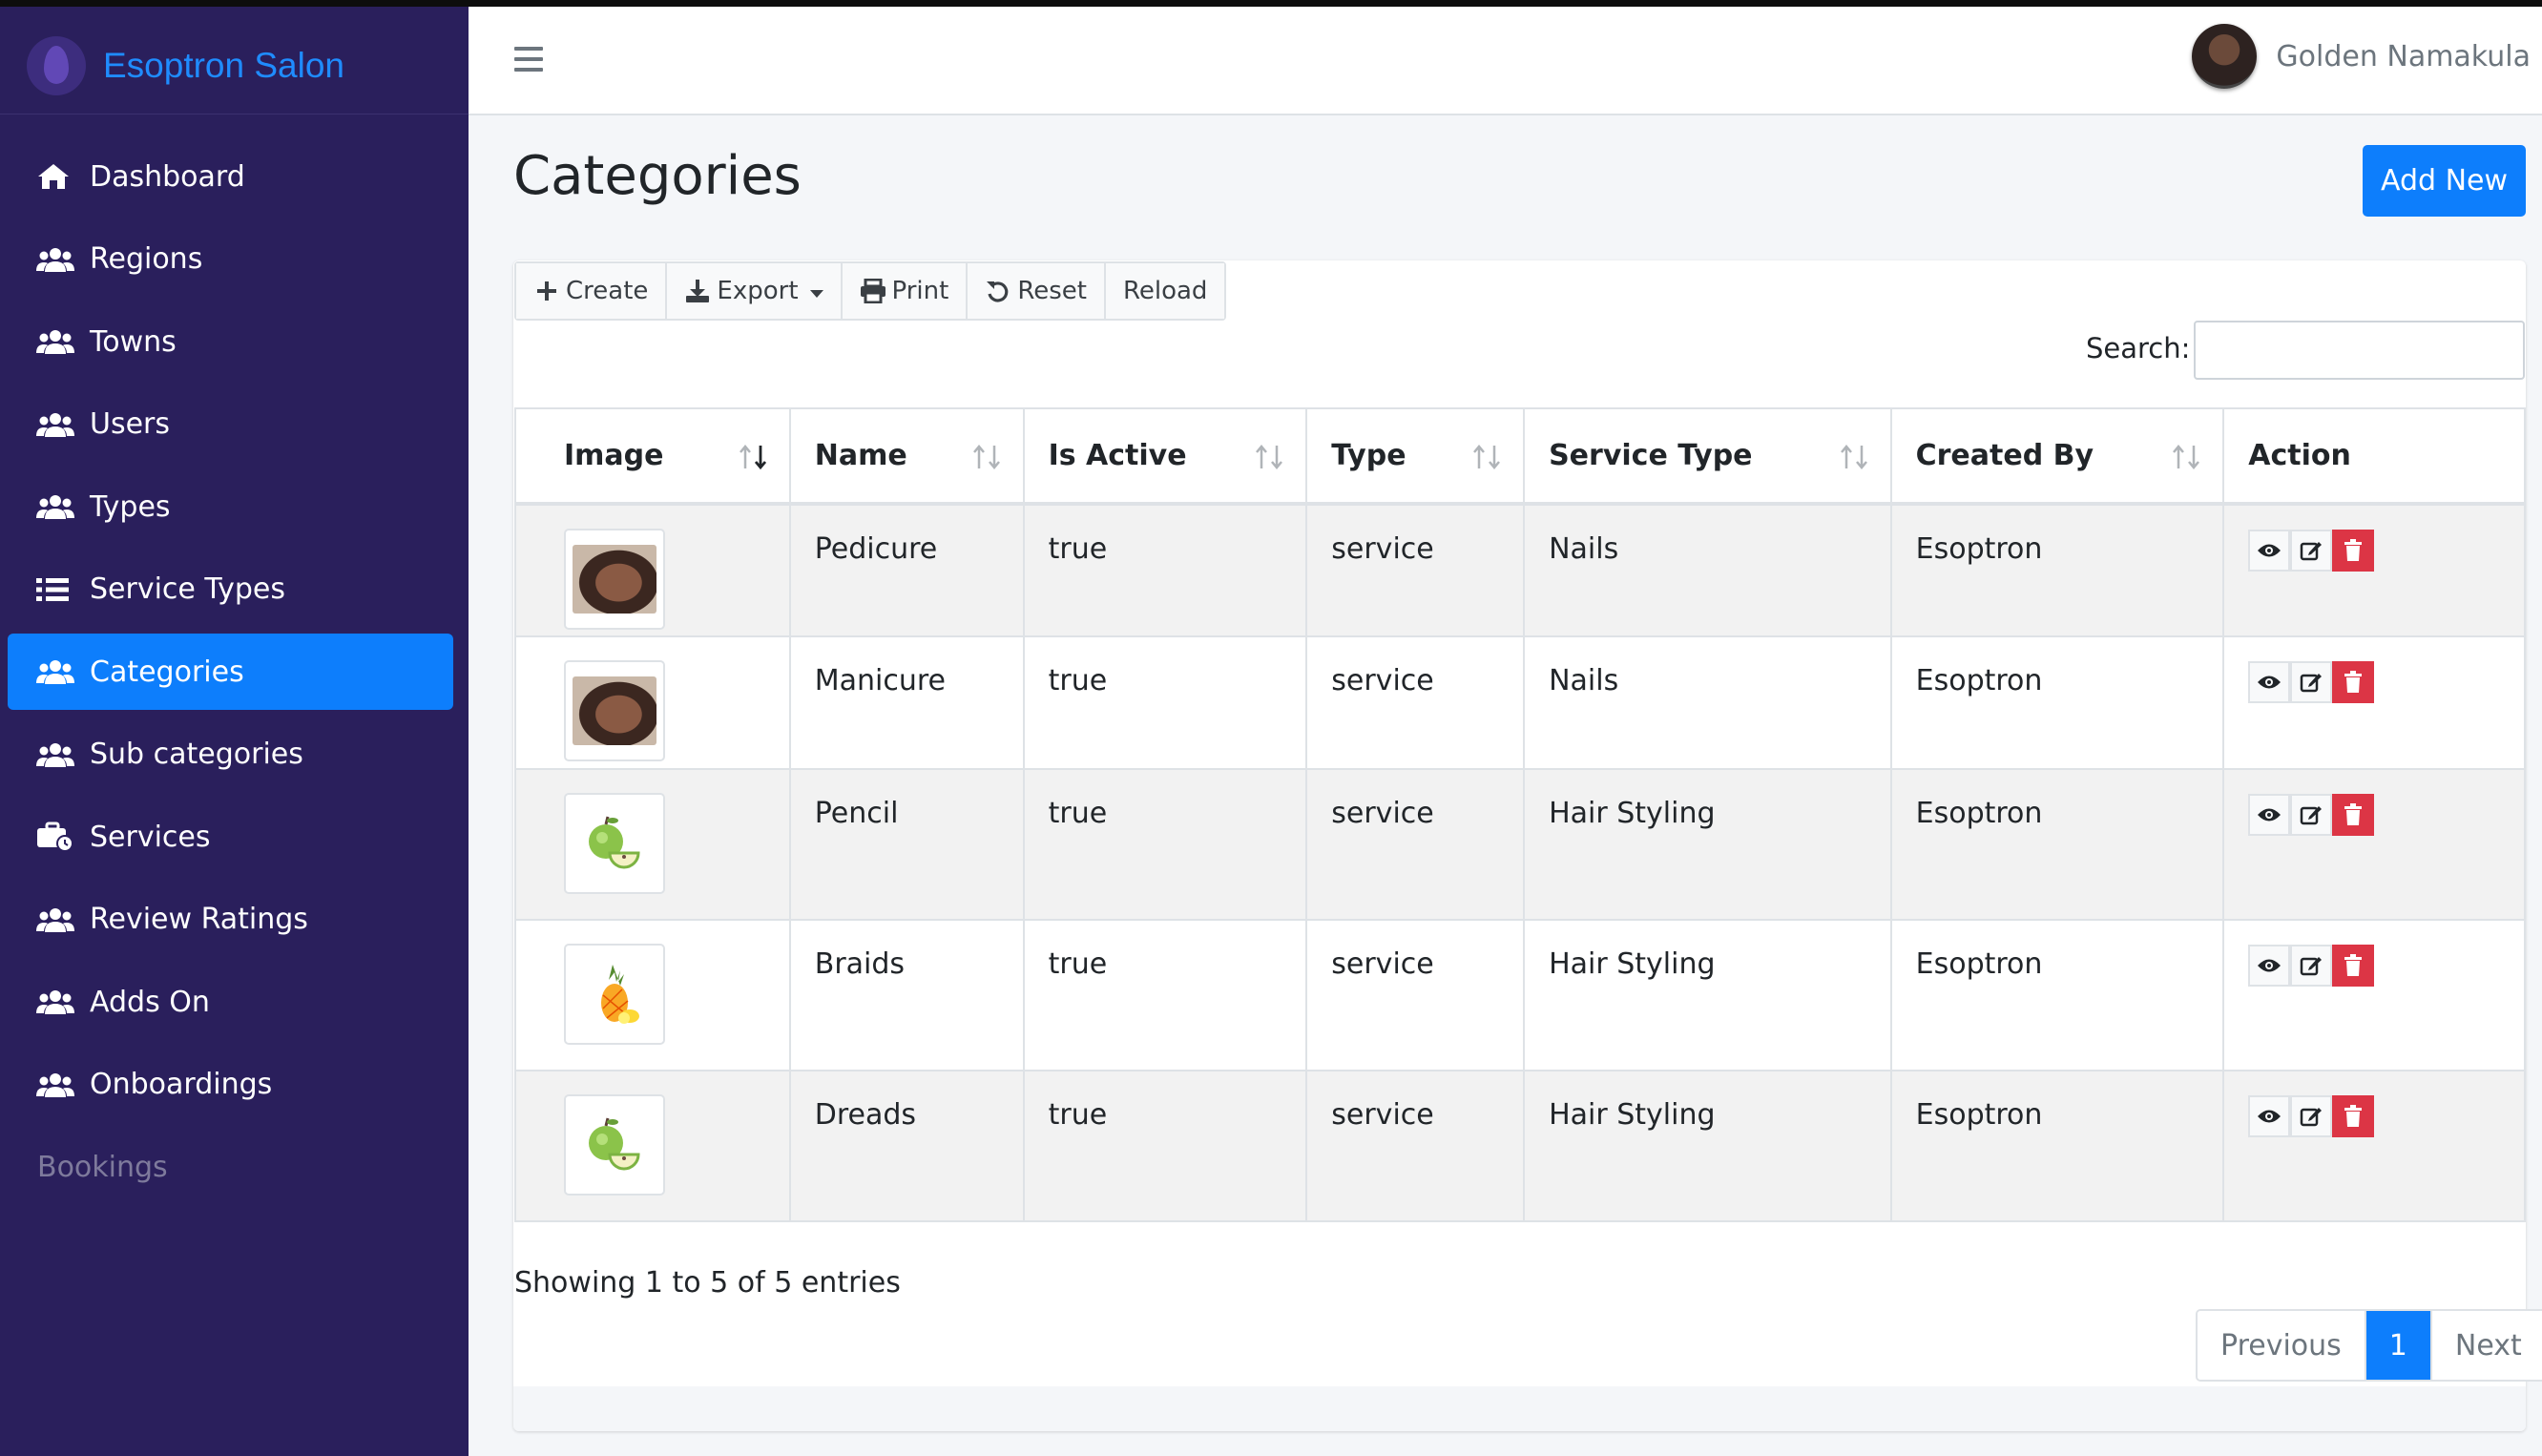 Image resolution: width=2542 pixels, height=1456 pixels. Describe the element at coordinates (1165, 457) in the screenshot. I see `column-header-is-active: Is Active` at that location.